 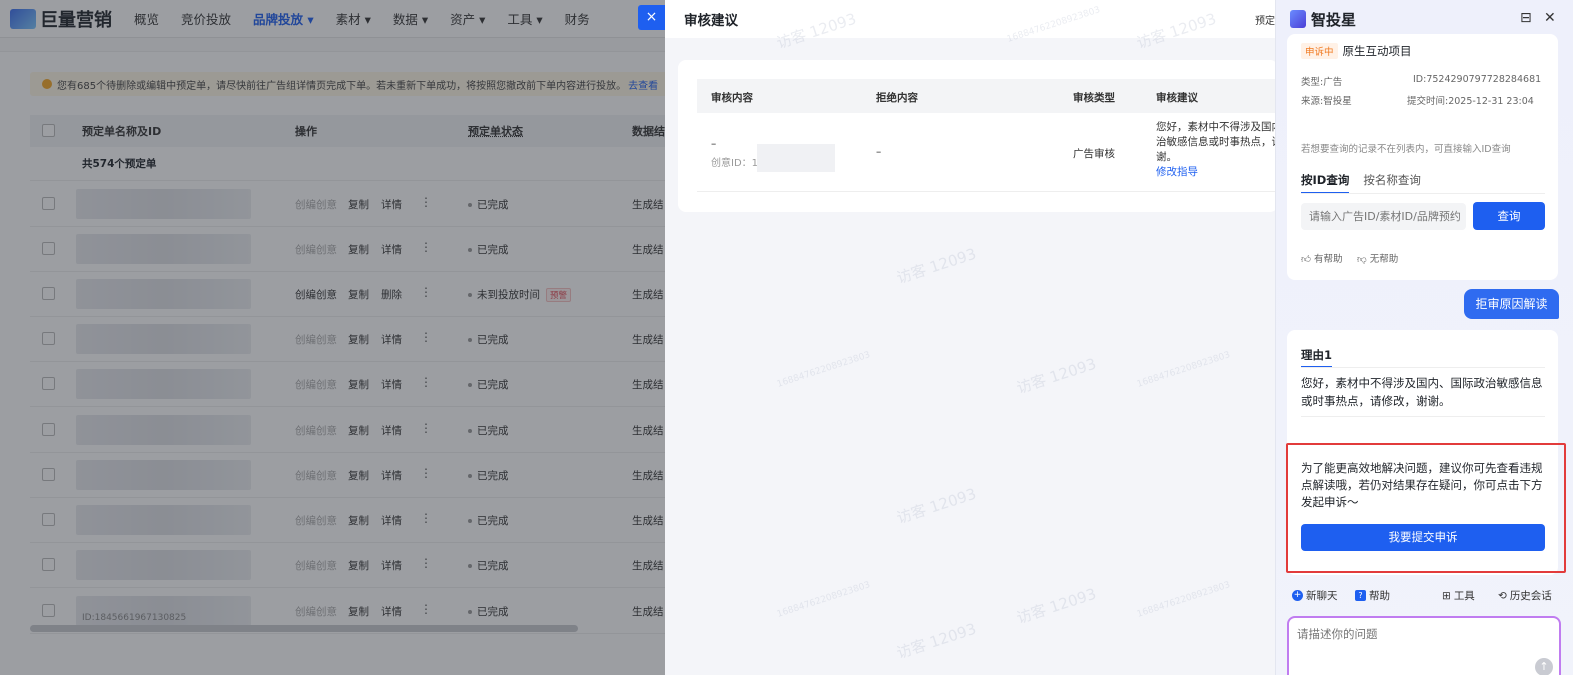 What do you see at coordinates (1446, 595) in the screenshot?
I see `grid-icon: ⊞` at bounding box center [1446, 595].